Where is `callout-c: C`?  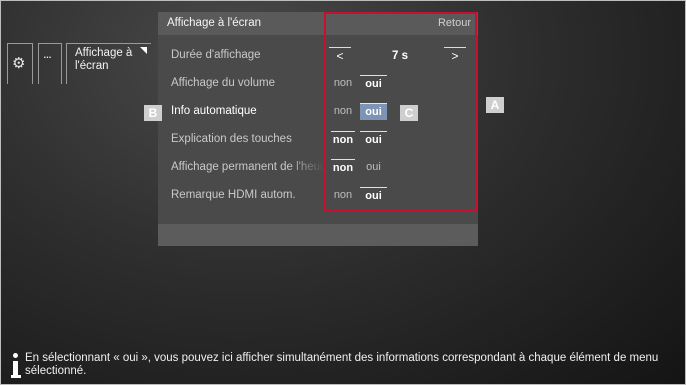
callout-c: C is located at coordinates (409, 113).